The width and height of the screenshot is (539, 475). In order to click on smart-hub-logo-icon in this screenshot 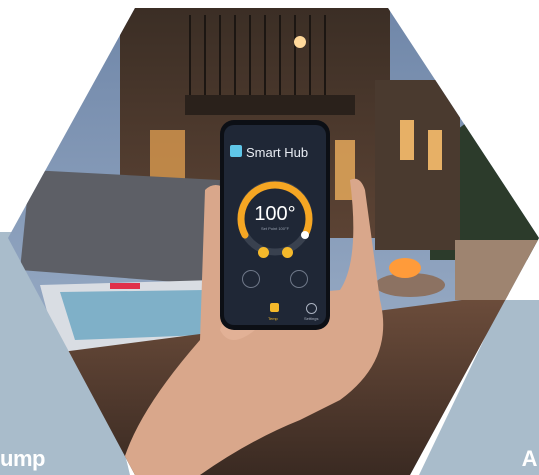, I will do `click(236, 151)`.